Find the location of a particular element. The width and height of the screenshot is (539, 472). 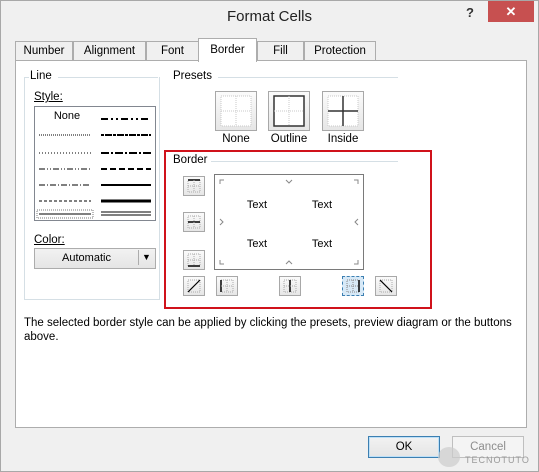

border-inside-horizontal-icon is located at coordinates (194, 222).